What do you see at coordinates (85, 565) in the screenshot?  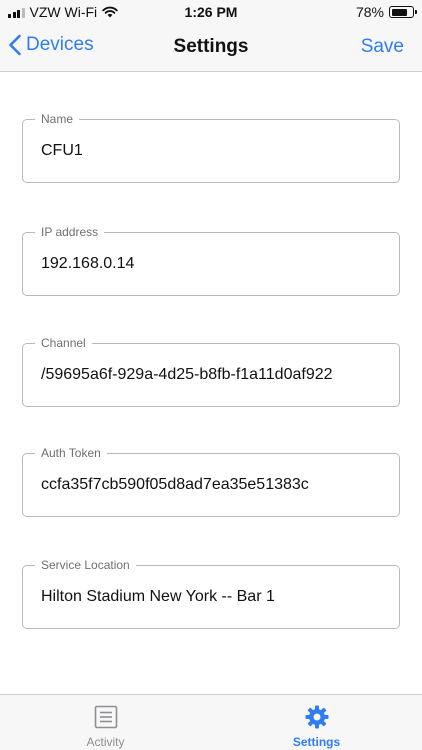 I see `service-location-field-label: Service Location` at bounding box center [85, 565].